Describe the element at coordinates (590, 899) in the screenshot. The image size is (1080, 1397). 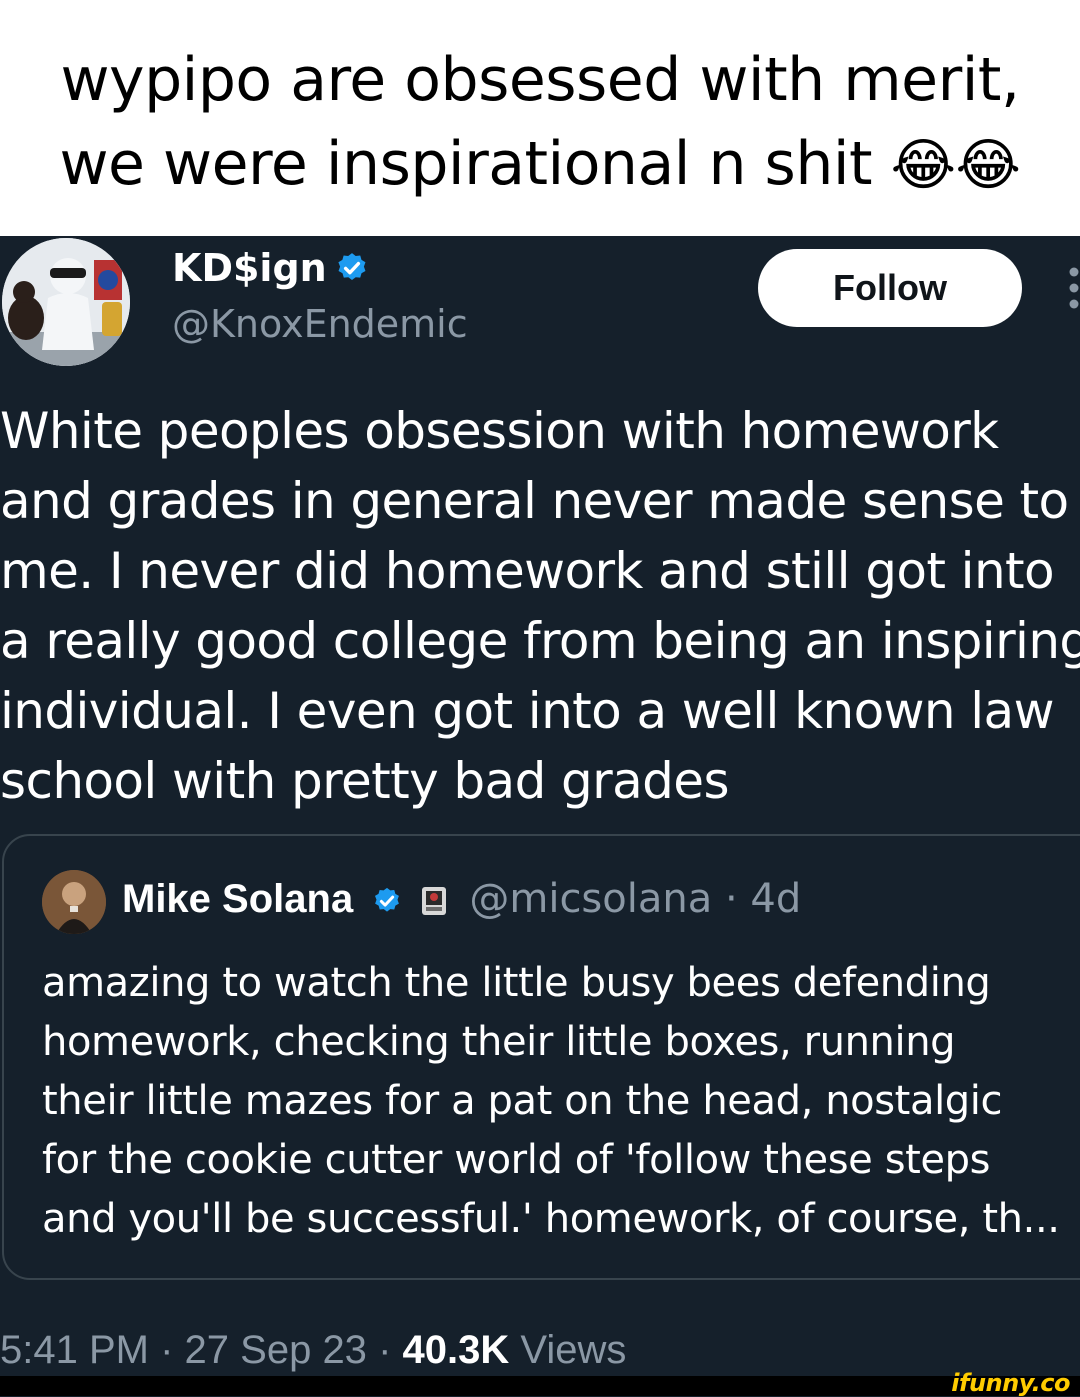
I see `quoted-handle: @micsolana` at that location.